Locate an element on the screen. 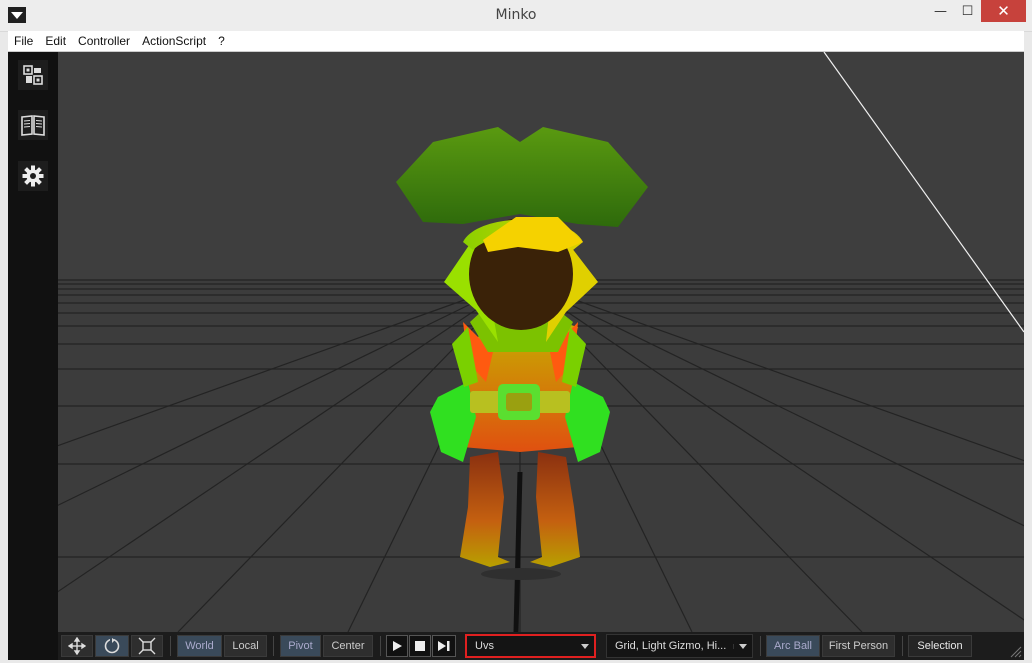 The width and height of the screenshot is (1032, 663). stop-button is located at coordinates (420, 646).